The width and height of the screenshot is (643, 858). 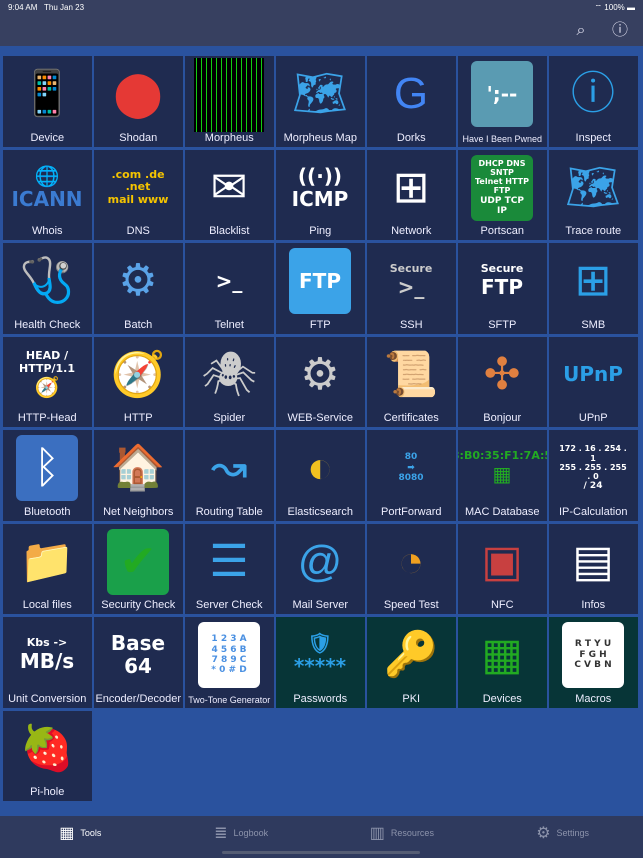 I want to click on icon-text: 7 8 9 C, so click(x=229, y=660).